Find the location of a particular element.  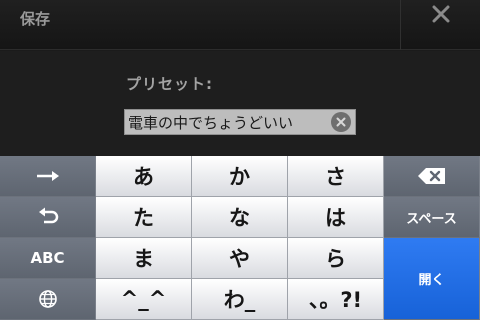

globe-icon is located at coordinates (47, 299).